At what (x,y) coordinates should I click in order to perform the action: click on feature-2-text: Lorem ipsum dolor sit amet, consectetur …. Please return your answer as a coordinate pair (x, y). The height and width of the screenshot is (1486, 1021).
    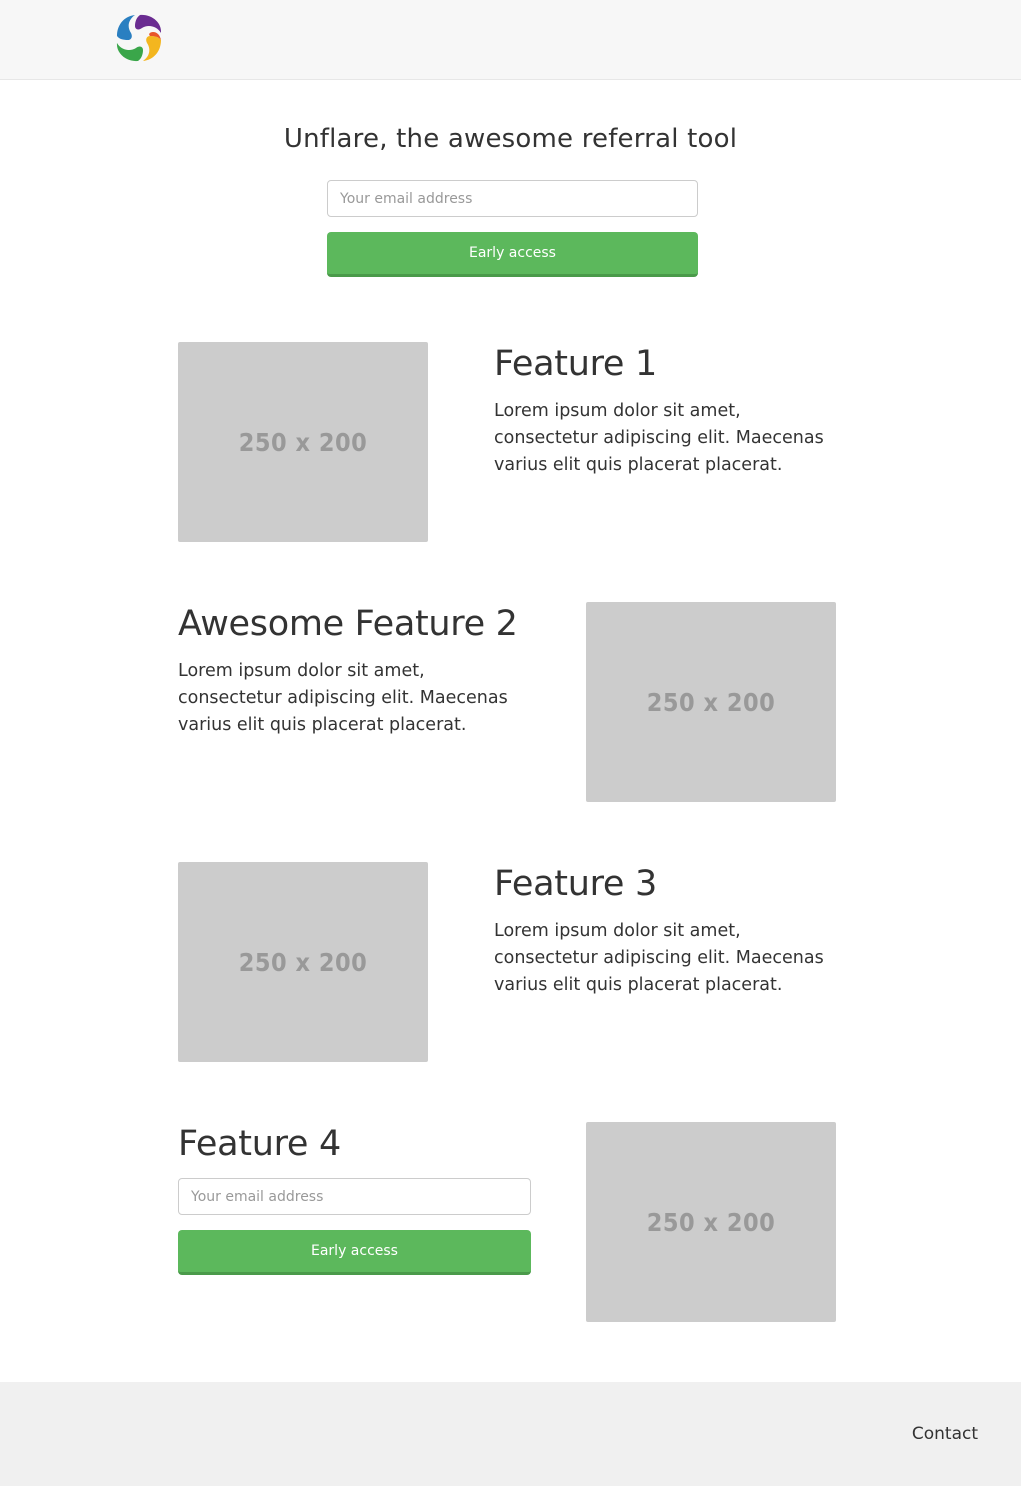
    Looking at the image, I should click on (343, 698).